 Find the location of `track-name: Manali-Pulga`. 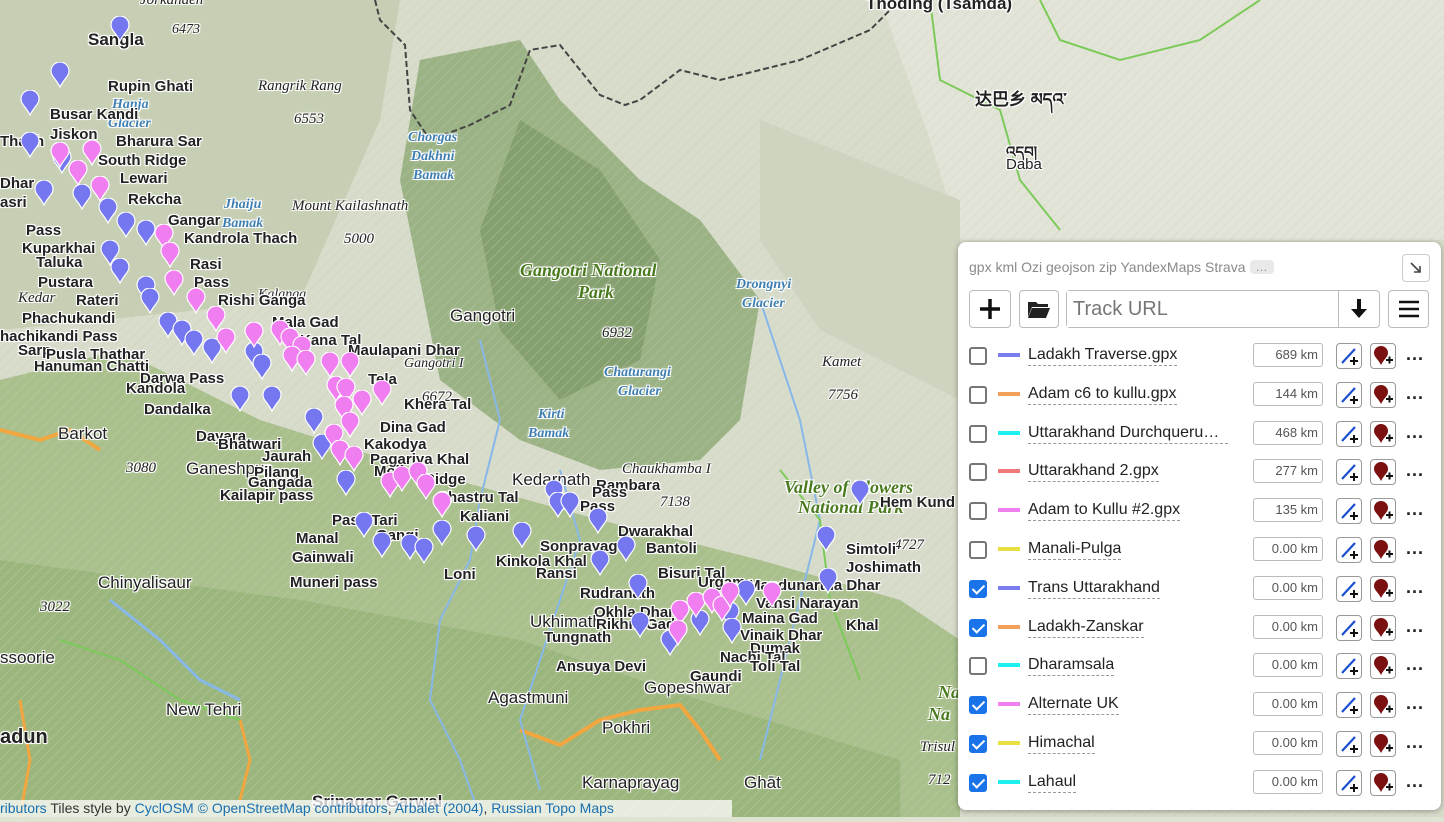

track-name: Manali-Pulga is located at coordinates (1075, 549).